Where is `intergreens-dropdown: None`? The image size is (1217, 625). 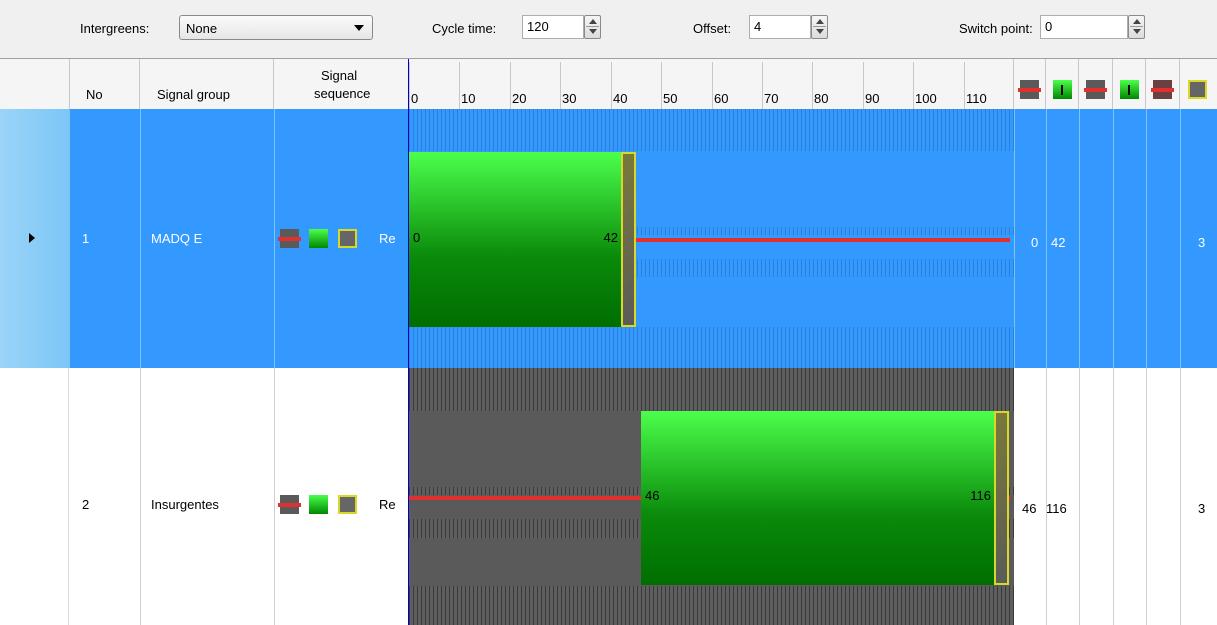 intergreens-dropdown: None is located at coordinates (276, 27).